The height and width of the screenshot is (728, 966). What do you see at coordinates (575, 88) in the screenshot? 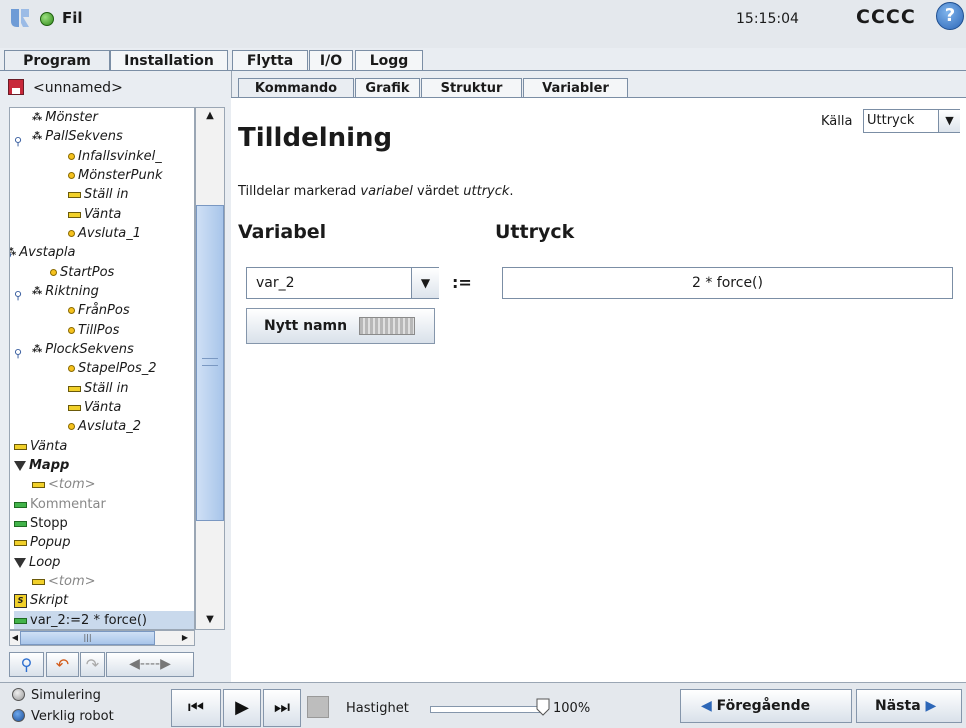
I see `tab-variables: Variabler` at bounding box center [575, 88].